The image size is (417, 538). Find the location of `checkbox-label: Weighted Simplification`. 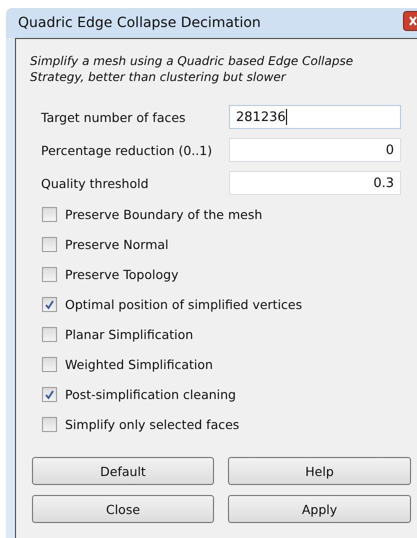

checkbox-label: Weighted Simplification is located at coordinates (139, 364).